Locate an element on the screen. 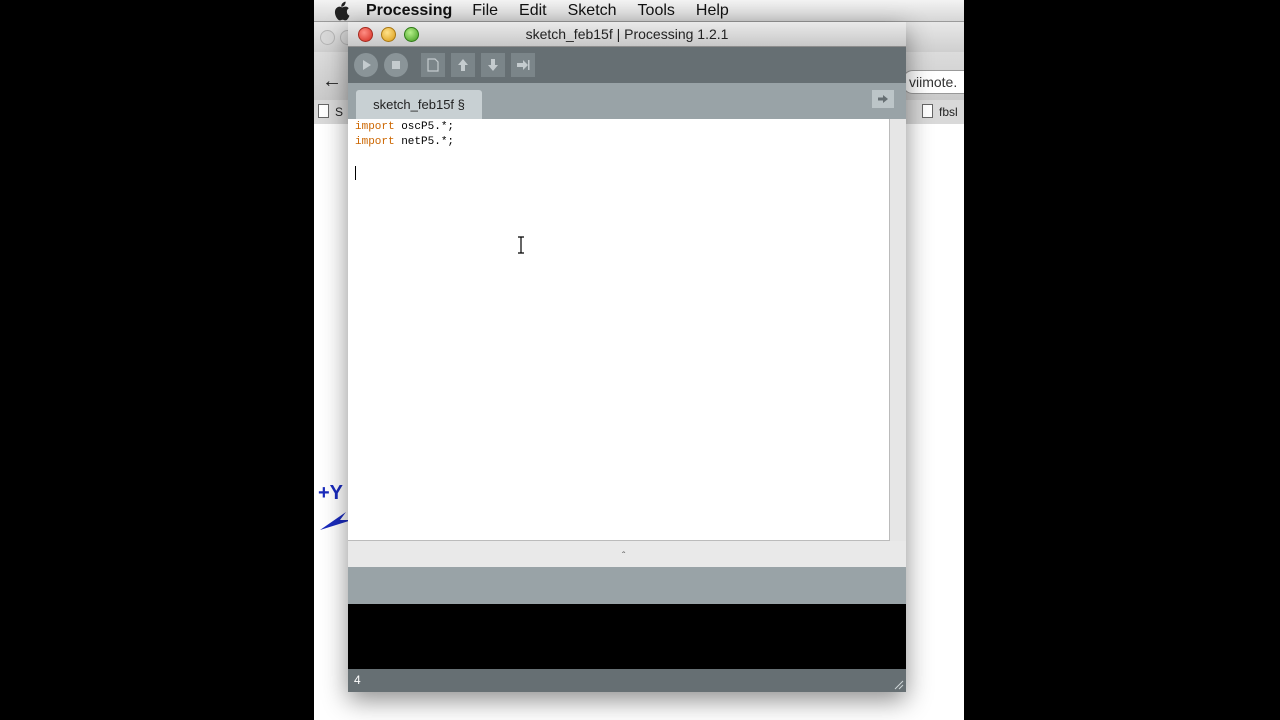  plus-y-label: +Y is located at coordinates (331, 493).